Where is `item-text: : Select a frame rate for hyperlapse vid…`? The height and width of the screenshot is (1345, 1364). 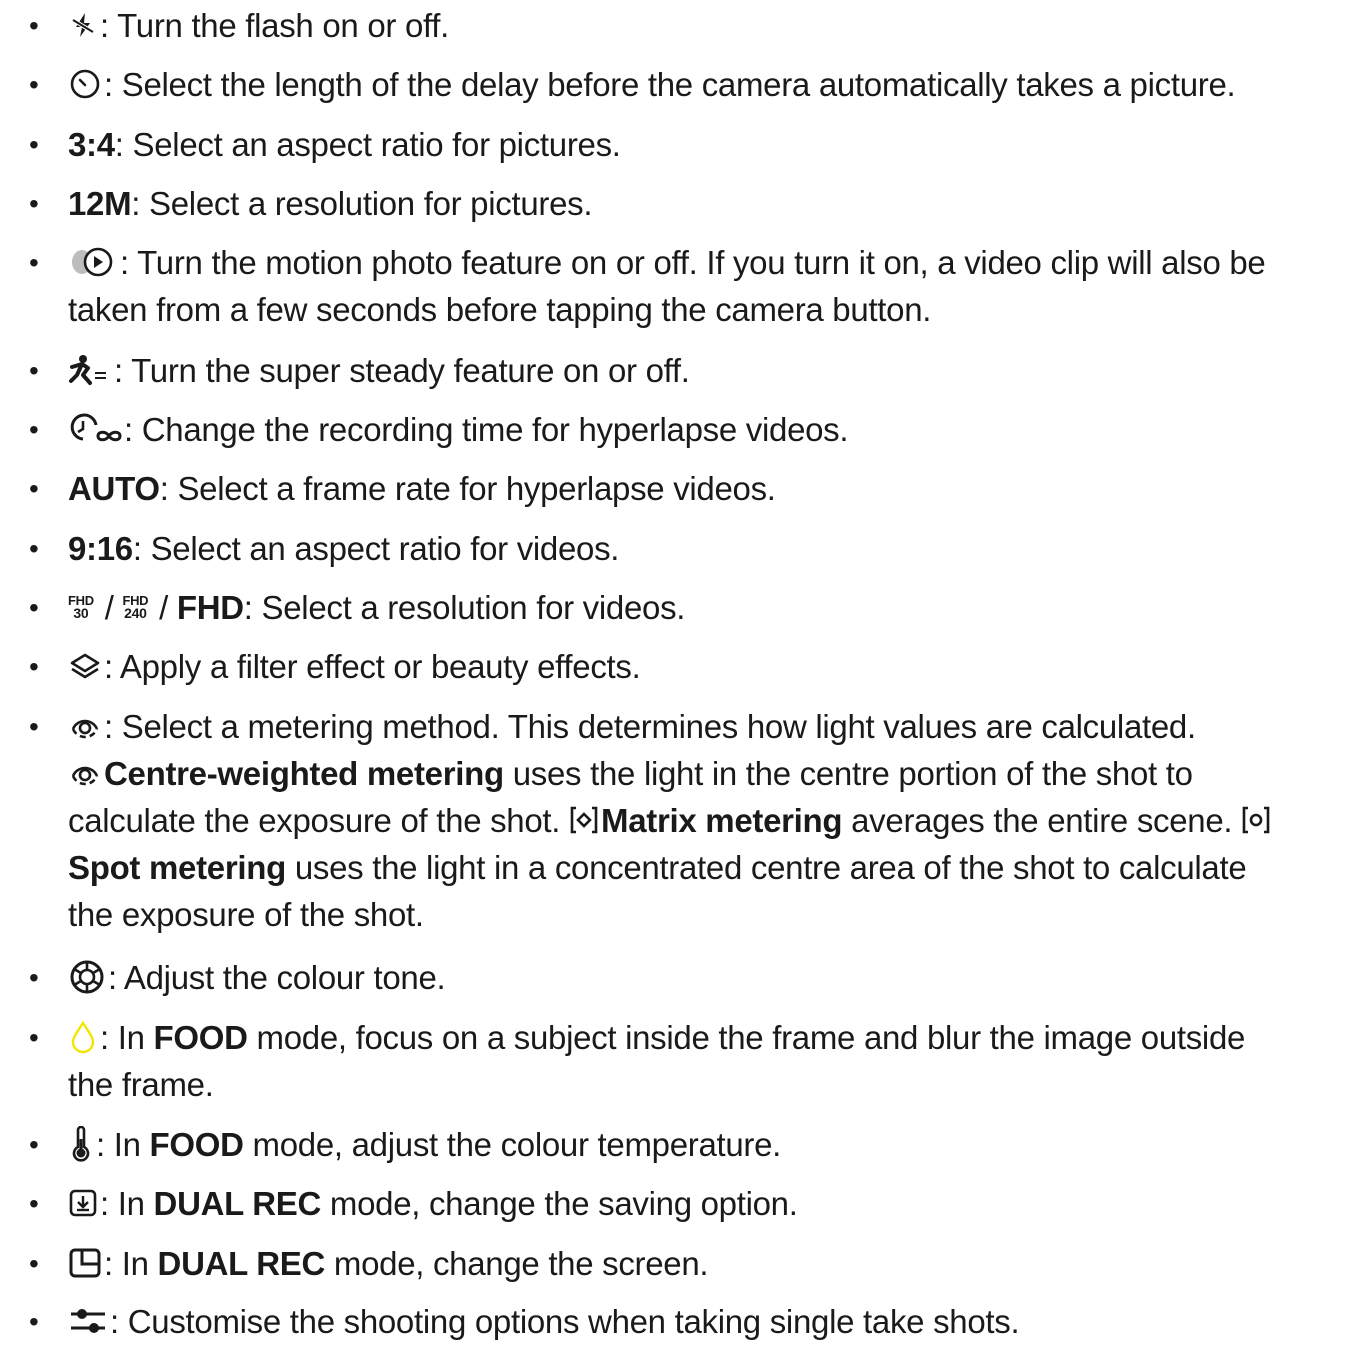 item-text: : Select a frame rate for hyperlapse vid… is located at coordinates (467, 488).